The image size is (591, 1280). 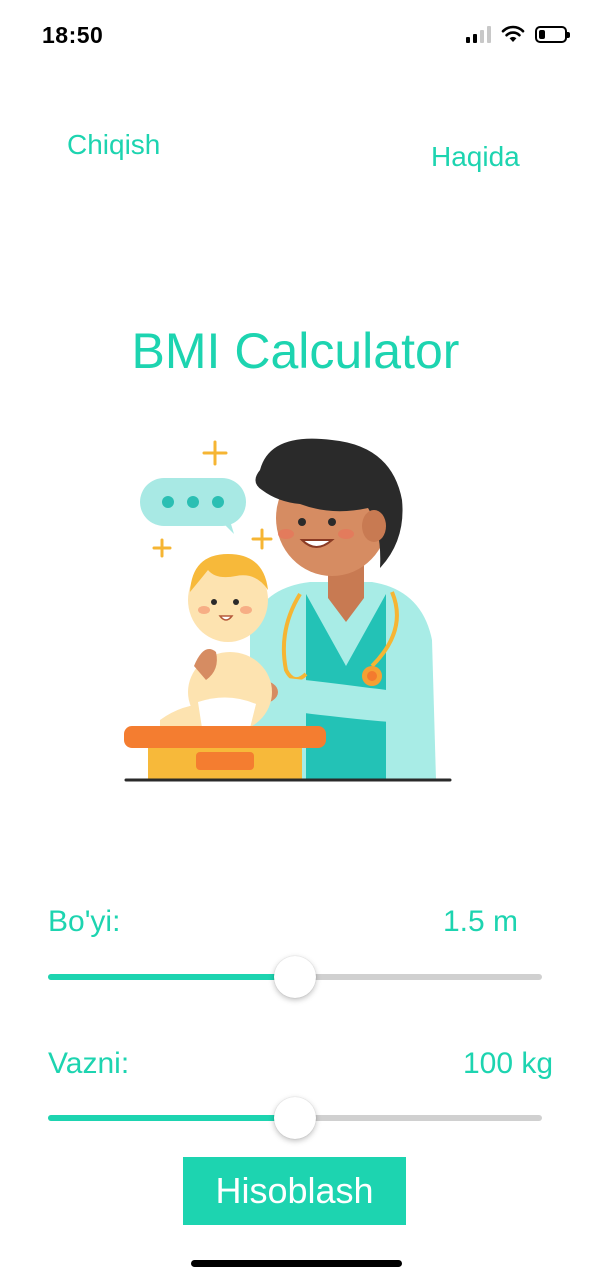 What do you see at coordinates (288, 610) in the screenshot?
I see `doctor-with-baby-illustration` at bounding box center [288, 610].